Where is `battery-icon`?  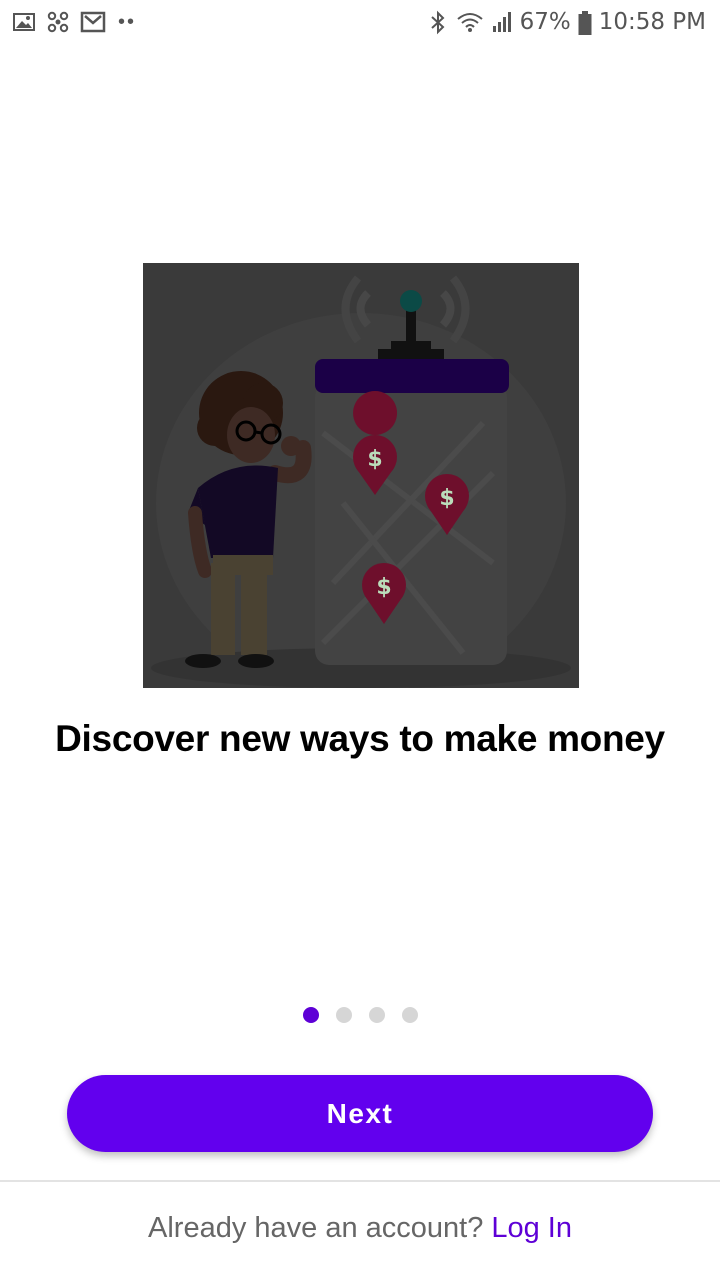
battery-icon is located at coordinates (585, 22).